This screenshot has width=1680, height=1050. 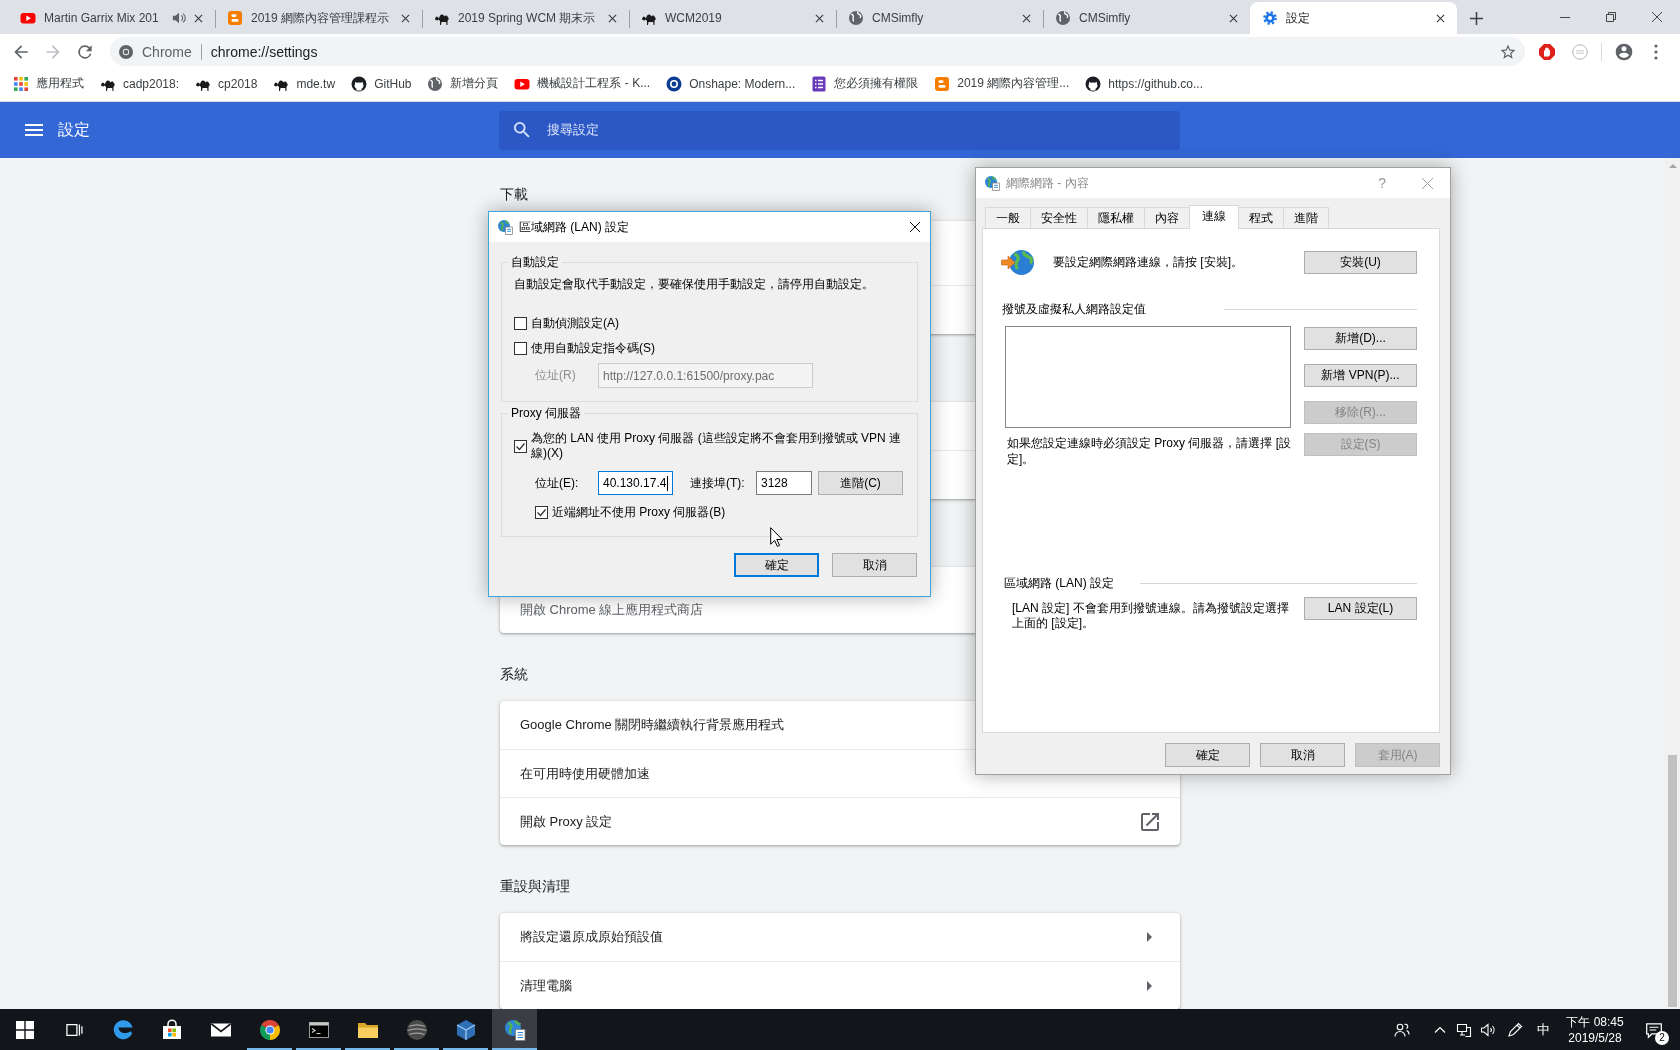 What do you see at coordinates (1402, 1029) in the screenshot?
I see `people-icon` at bounding box center [1402, 1029].